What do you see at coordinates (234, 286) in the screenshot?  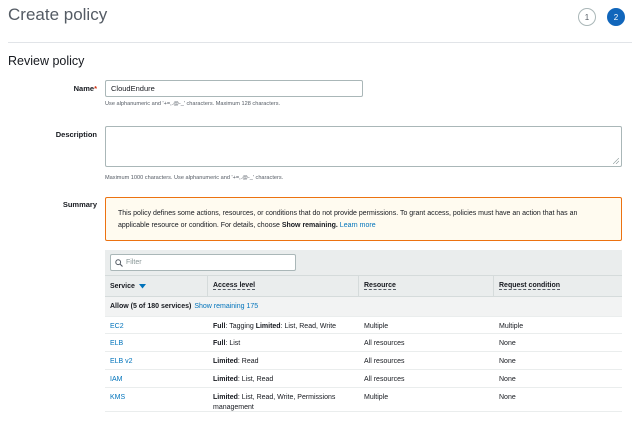 I see `column-access-level-label: Access level` at bounding box center [234, 286].